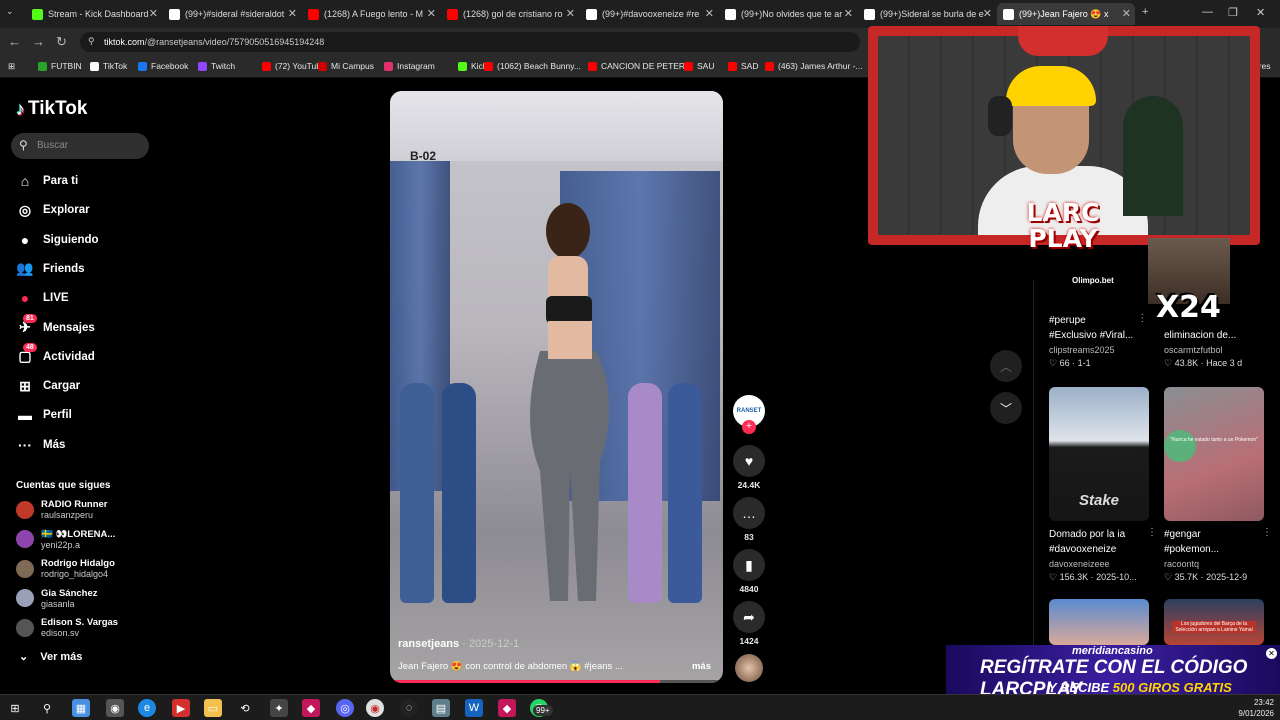  I want to click on app-icon: ▶, so click(181, 708).